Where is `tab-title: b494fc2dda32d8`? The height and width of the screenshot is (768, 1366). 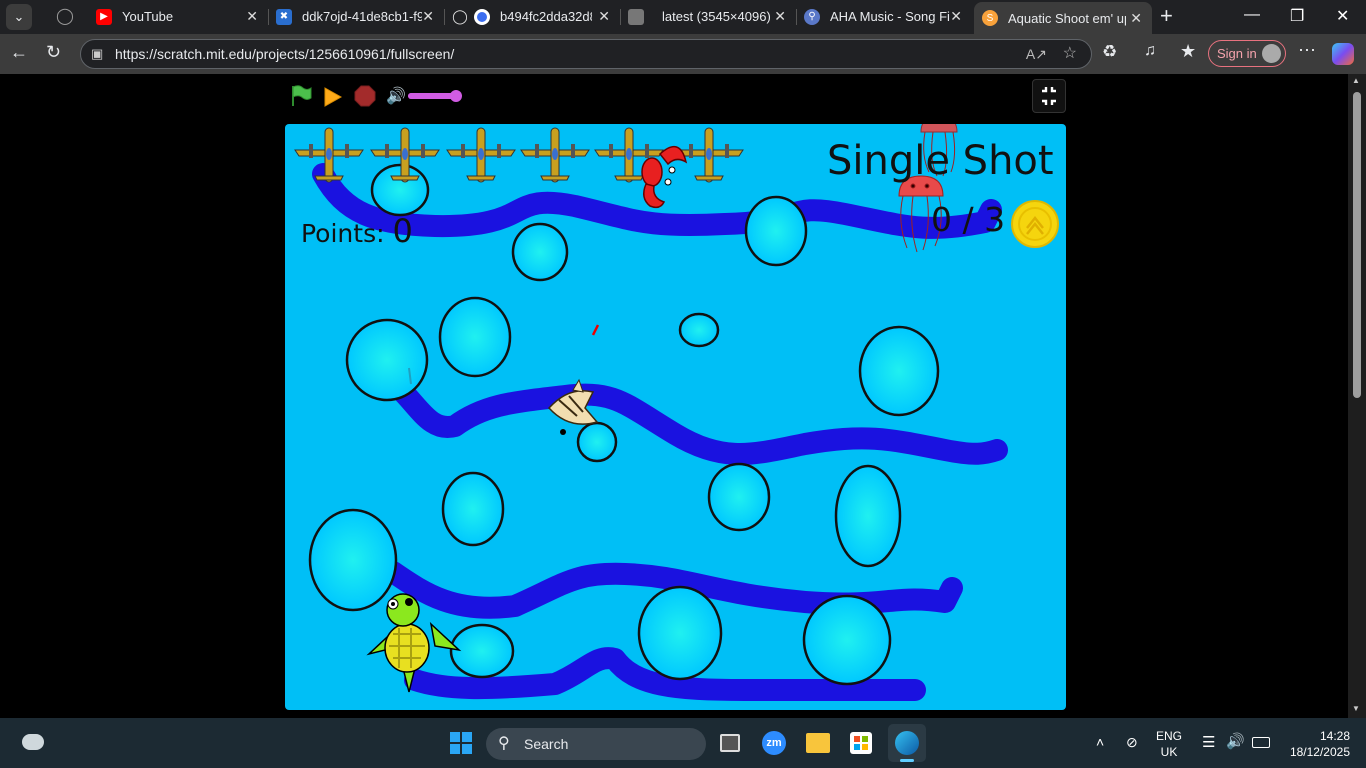
tab-title: b494fc2dda32d8 is located at coordinates (546, 16).